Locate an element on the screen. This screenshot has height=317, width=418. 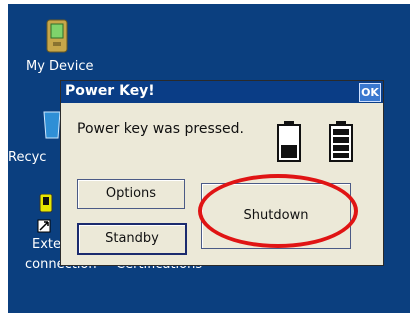
external-connection-icon is located at coordinates (49, 217).